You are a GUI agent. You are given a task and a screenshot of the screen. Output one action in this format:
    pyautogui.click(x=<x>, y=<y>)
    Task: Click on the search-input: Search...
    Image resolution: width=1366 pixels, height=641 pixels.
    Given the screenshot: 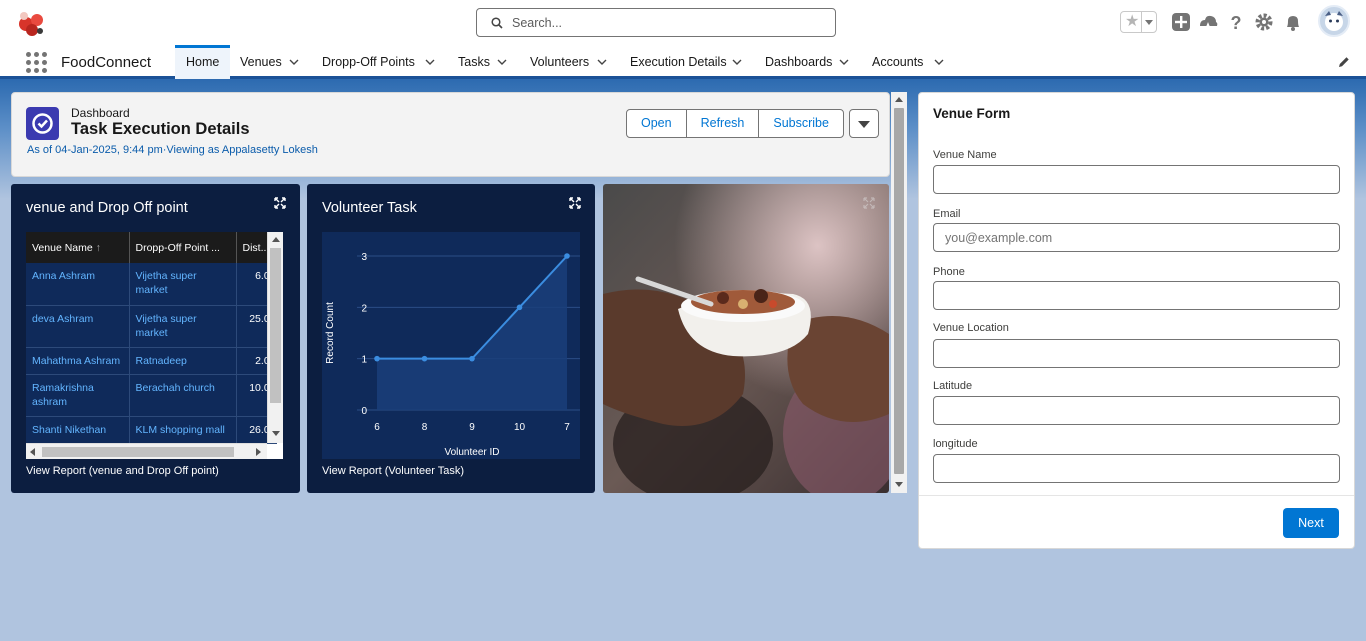 What is the action you would take?
    pyautogui.click(x=656, y=22)
    